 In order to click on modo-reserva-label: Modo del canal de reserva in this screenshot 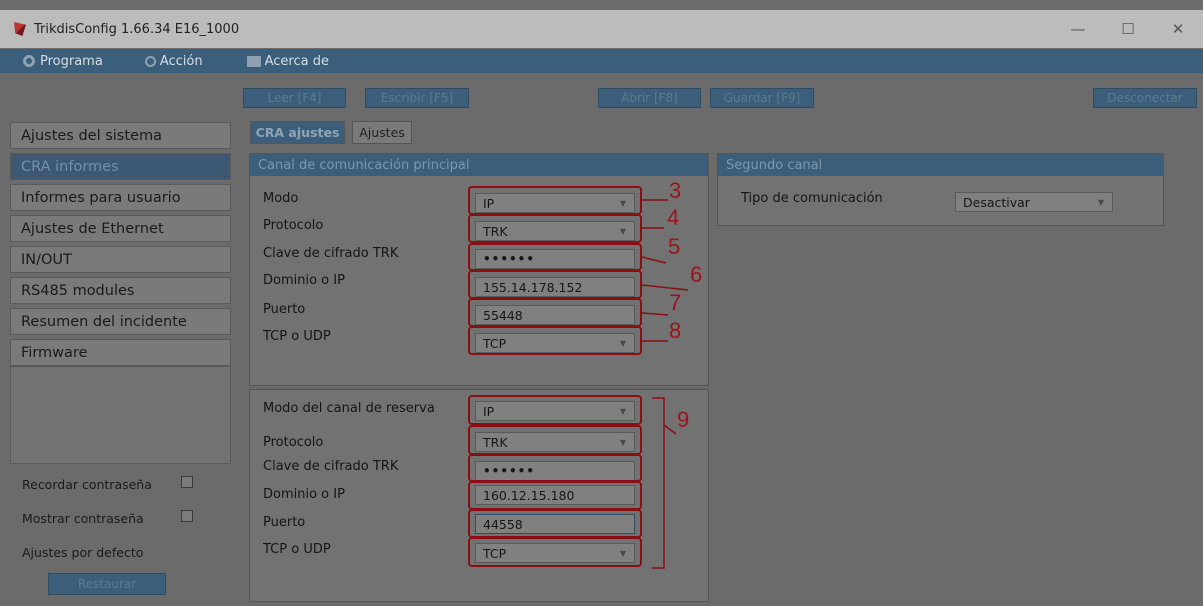, I will do `click(349, 408)`.